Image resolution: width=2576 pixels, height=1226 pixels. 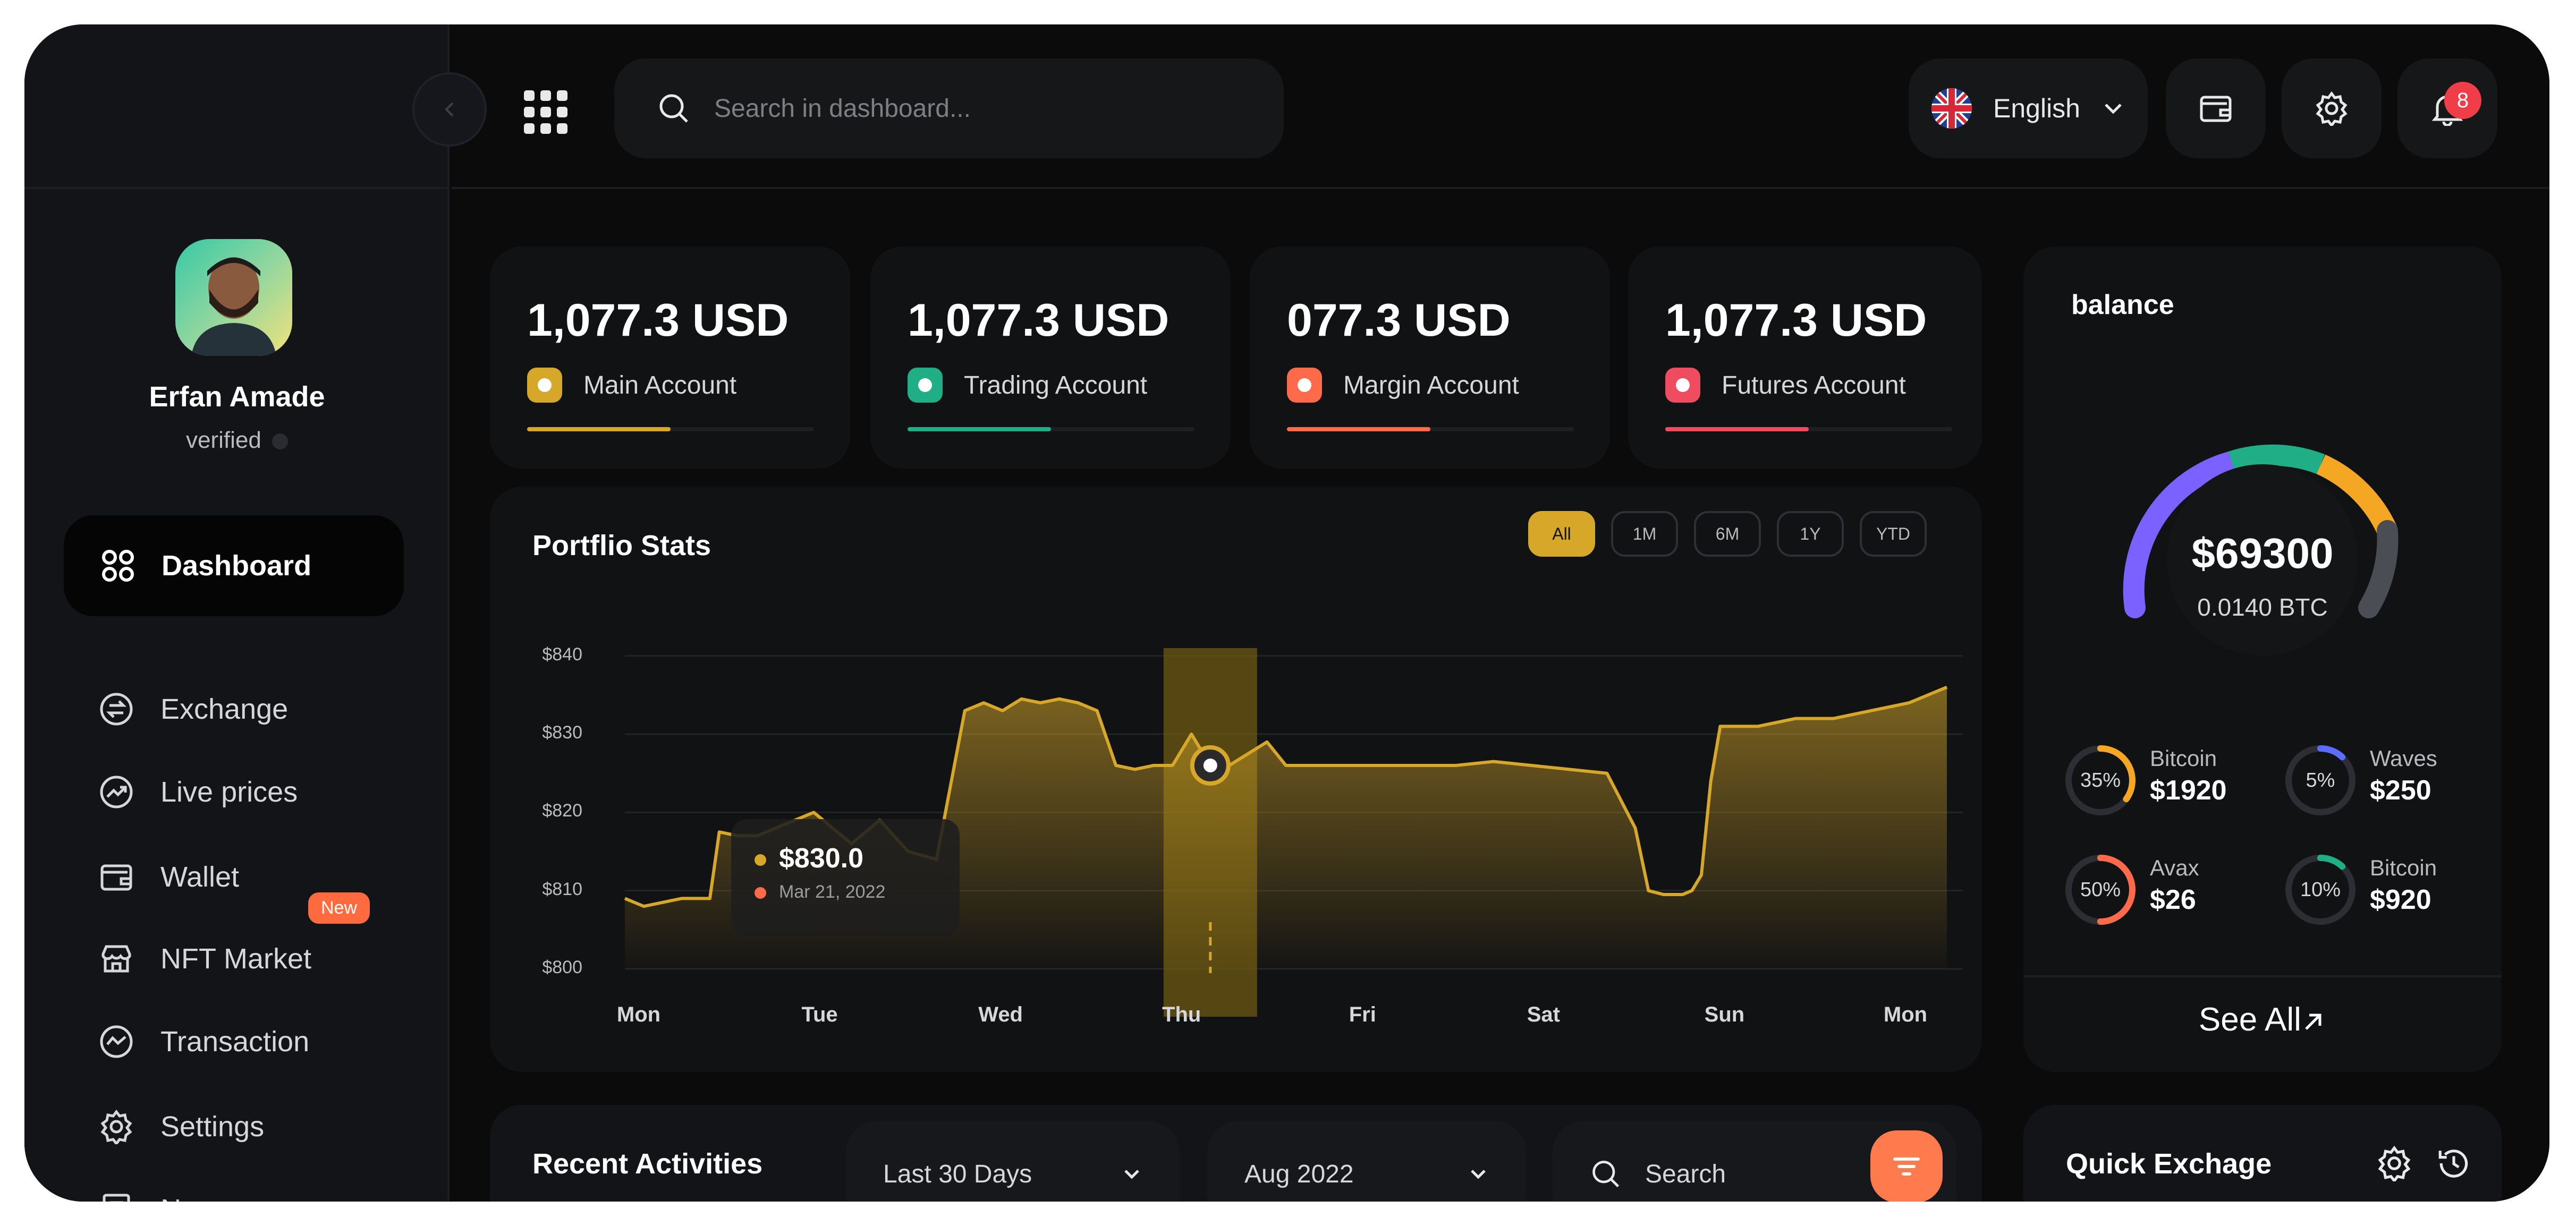 I want to click on y-tick-label: $810, so click(x=562, y=889).